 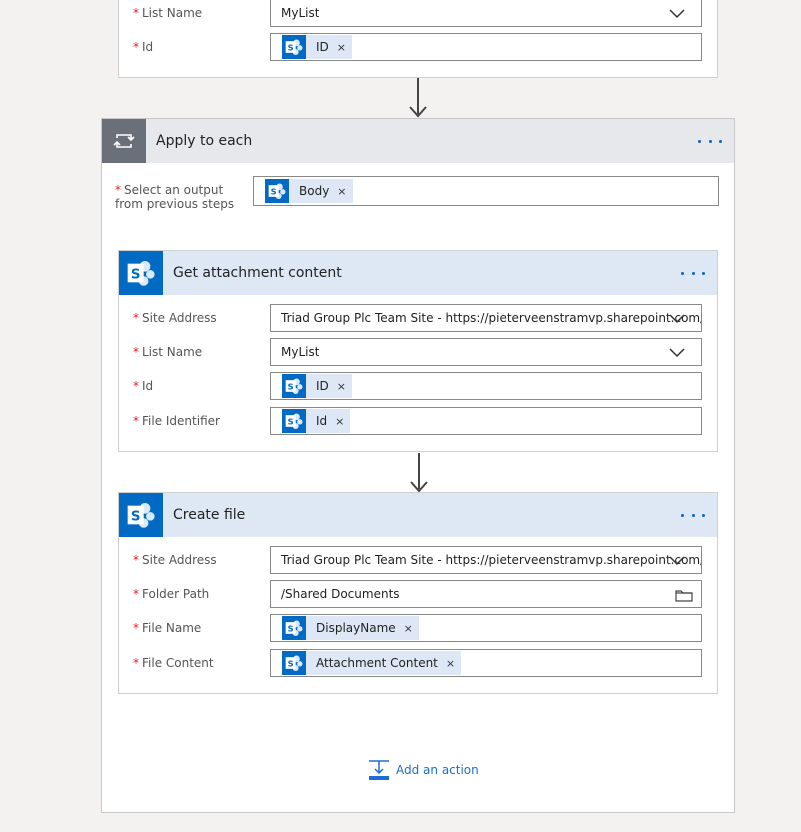 What do you see at coordinates (309, 191) in the screenshot?
I see `body-token: Body ×` at bounding box center [309, 191].